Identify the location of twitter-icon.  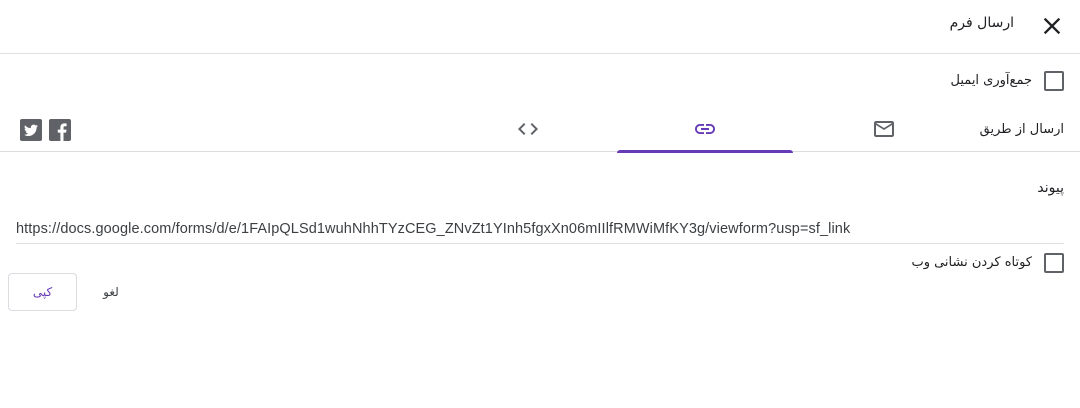
(31, 130).